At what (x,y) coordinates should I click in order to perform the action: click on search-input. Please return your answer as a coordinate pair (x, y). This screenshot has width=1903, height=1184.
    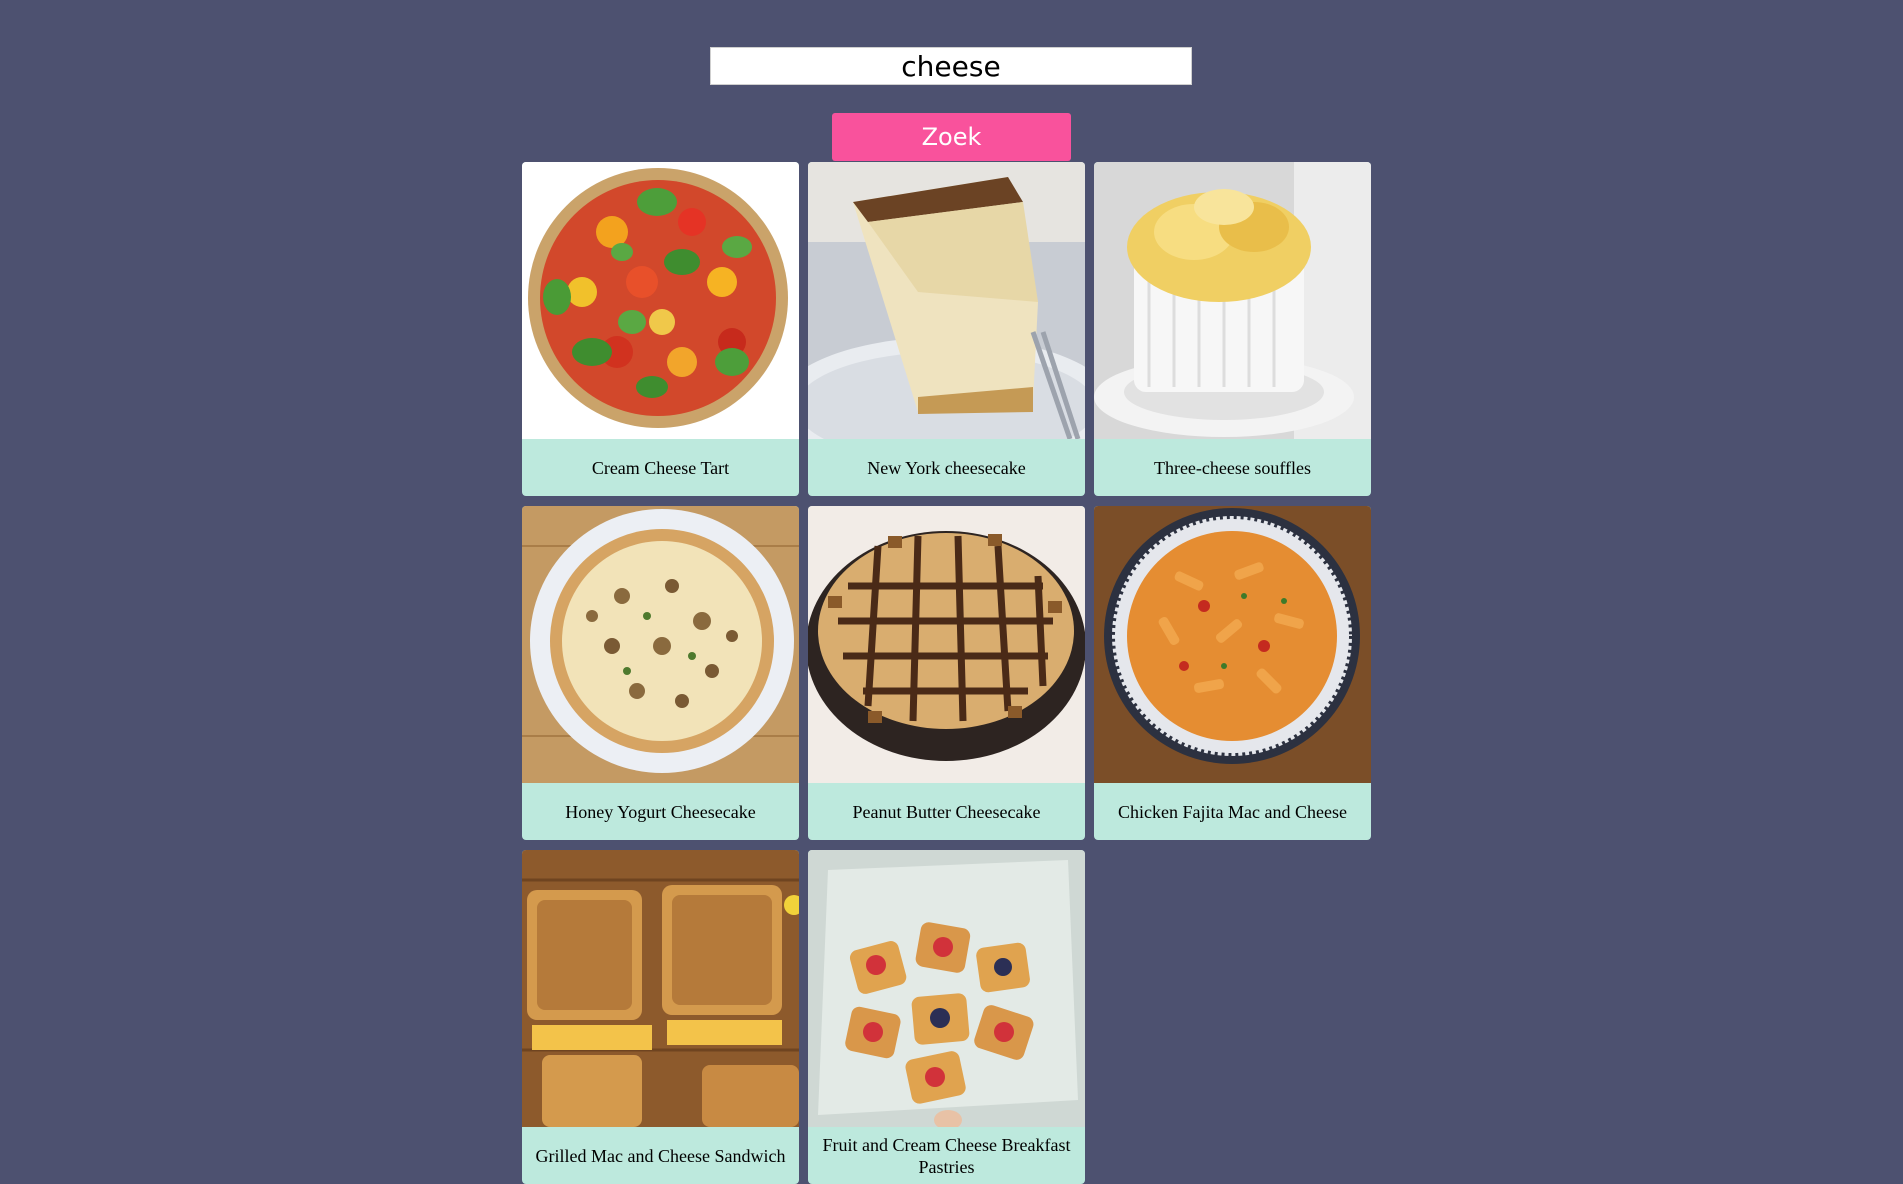
    Looking at the image, I should click on (951, 66).